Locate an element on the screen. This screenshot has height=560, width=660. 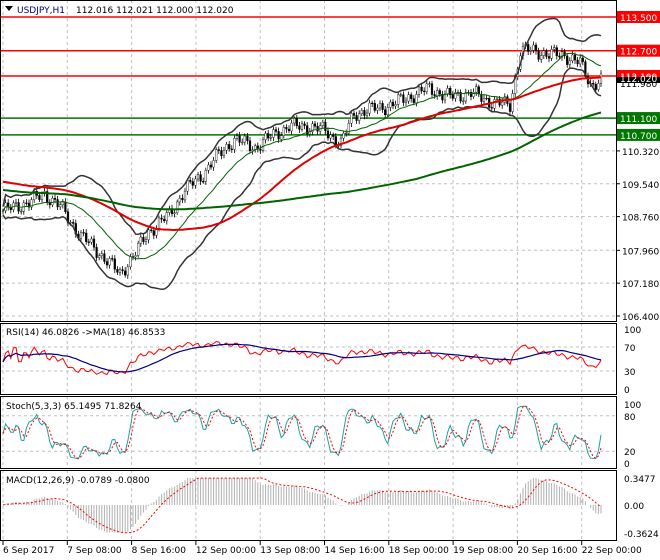
price-label: 109.540 is located at coordinates (640, 186).